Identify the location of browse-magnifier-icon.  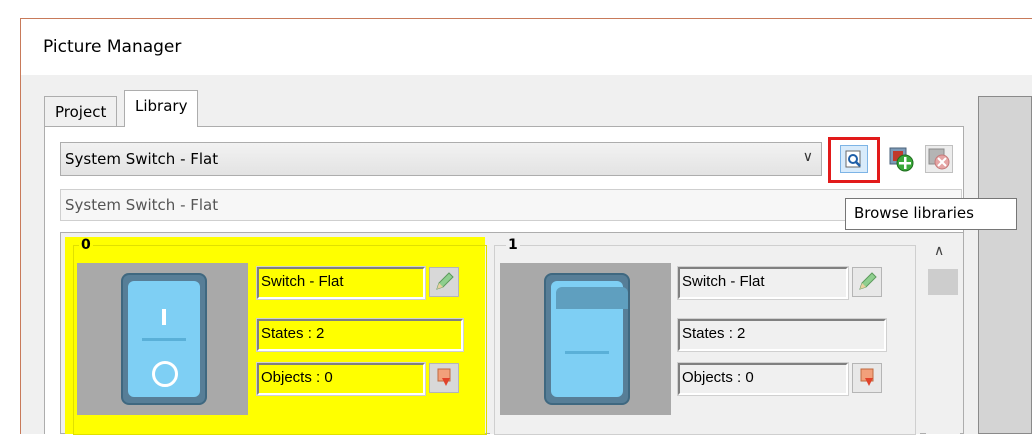
(853, 159).